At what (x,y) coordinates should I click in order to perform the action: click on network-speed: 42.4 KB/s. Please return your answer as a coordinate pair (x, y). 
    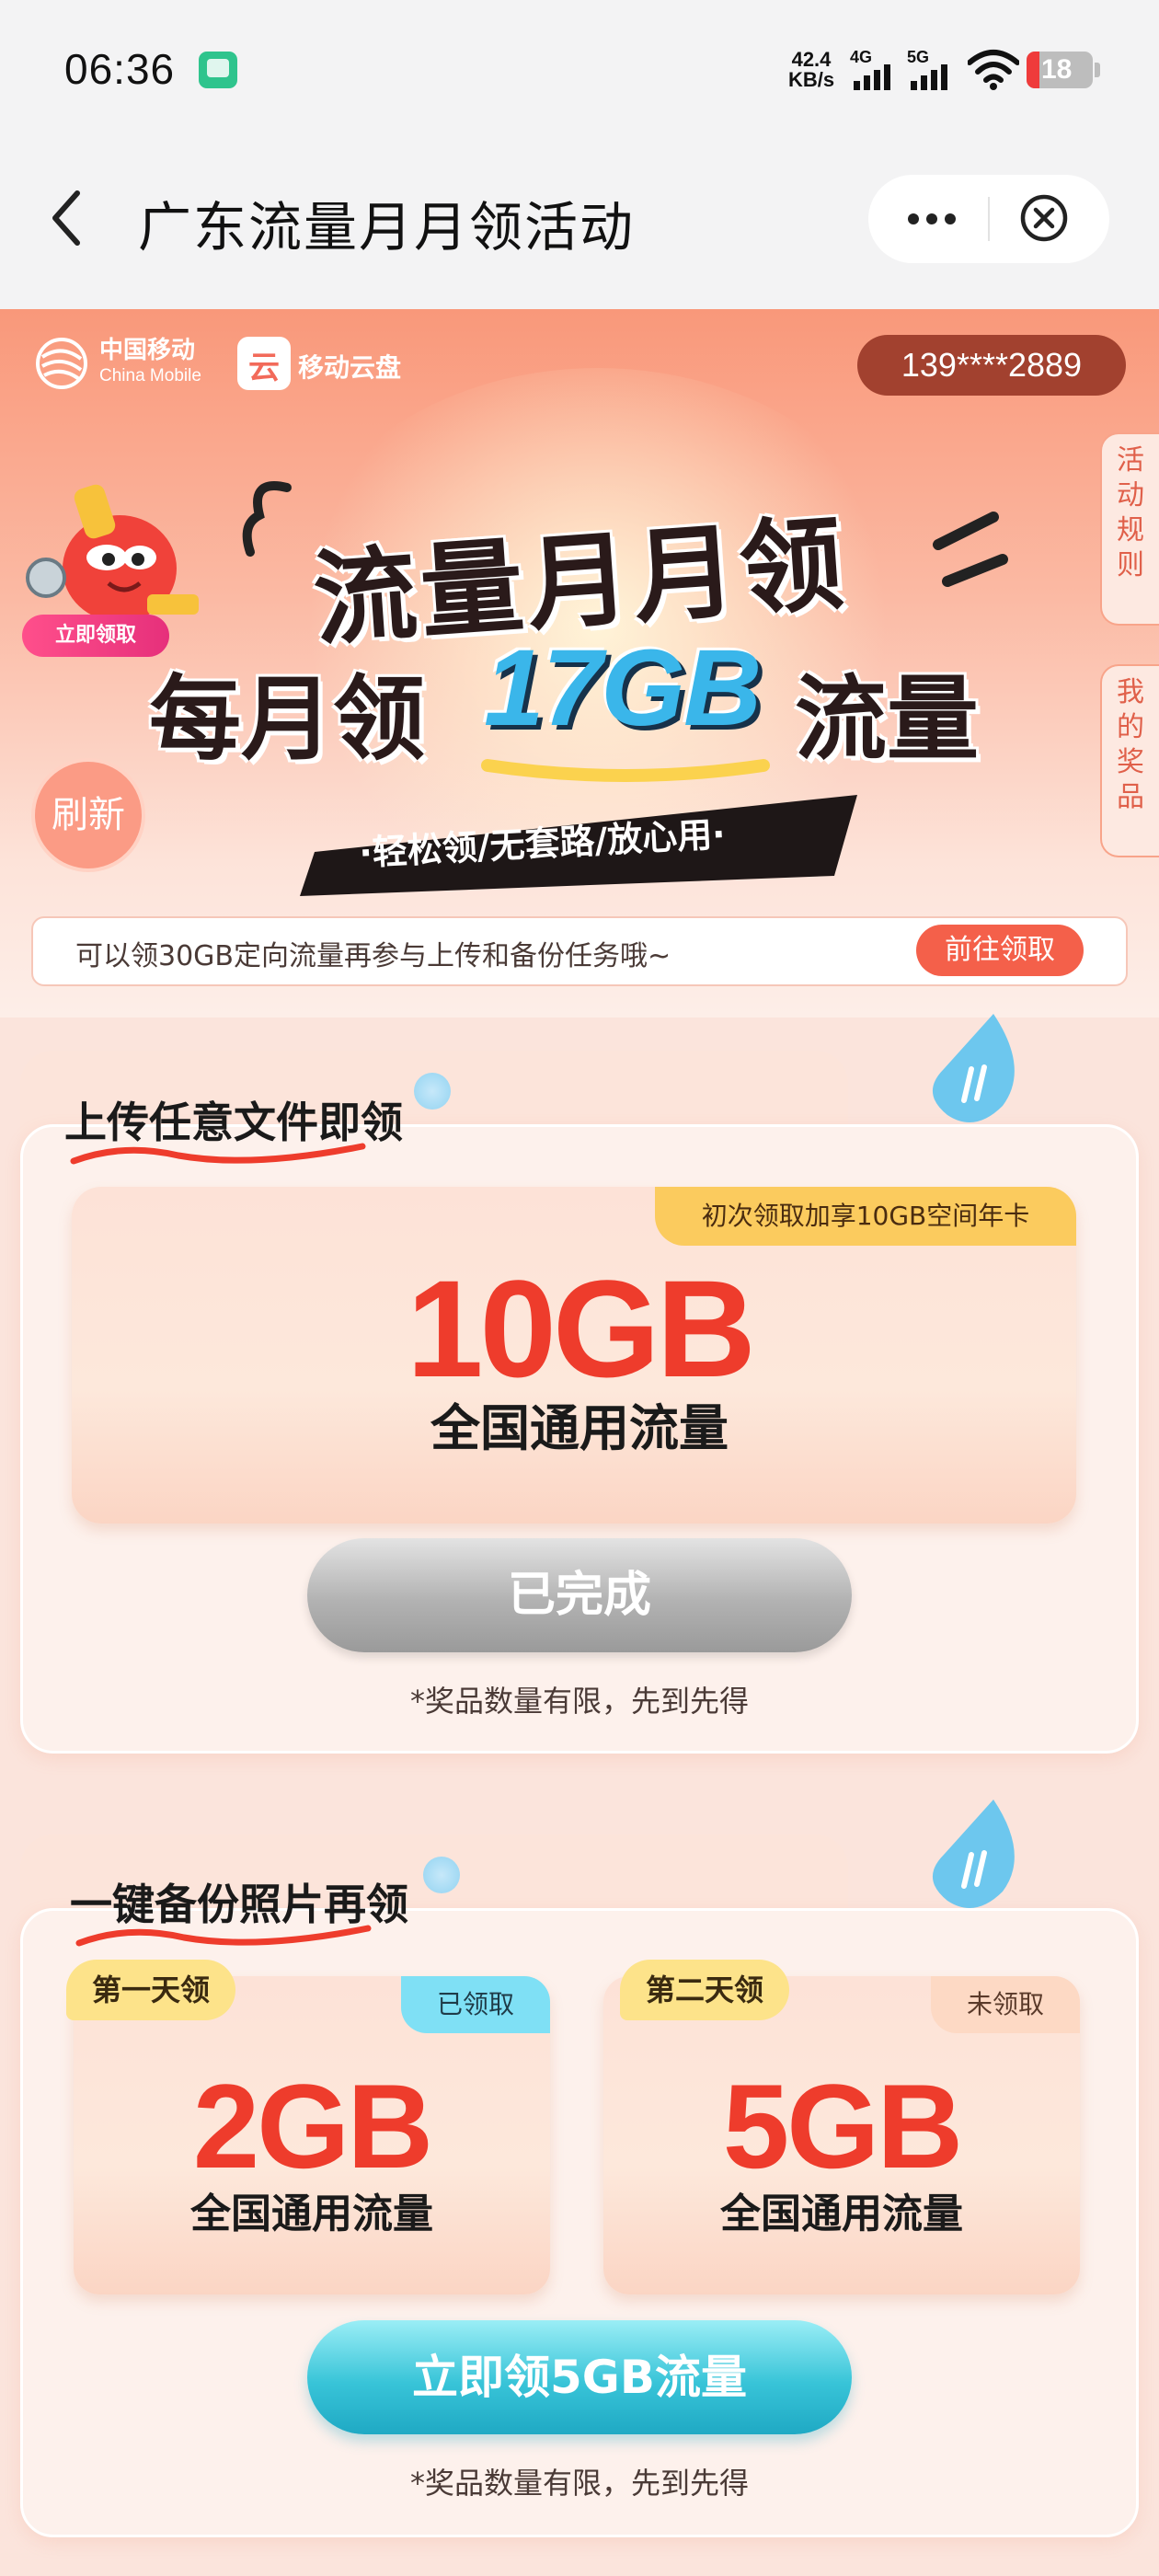
    Looking at the image, I should click on (811, 70).